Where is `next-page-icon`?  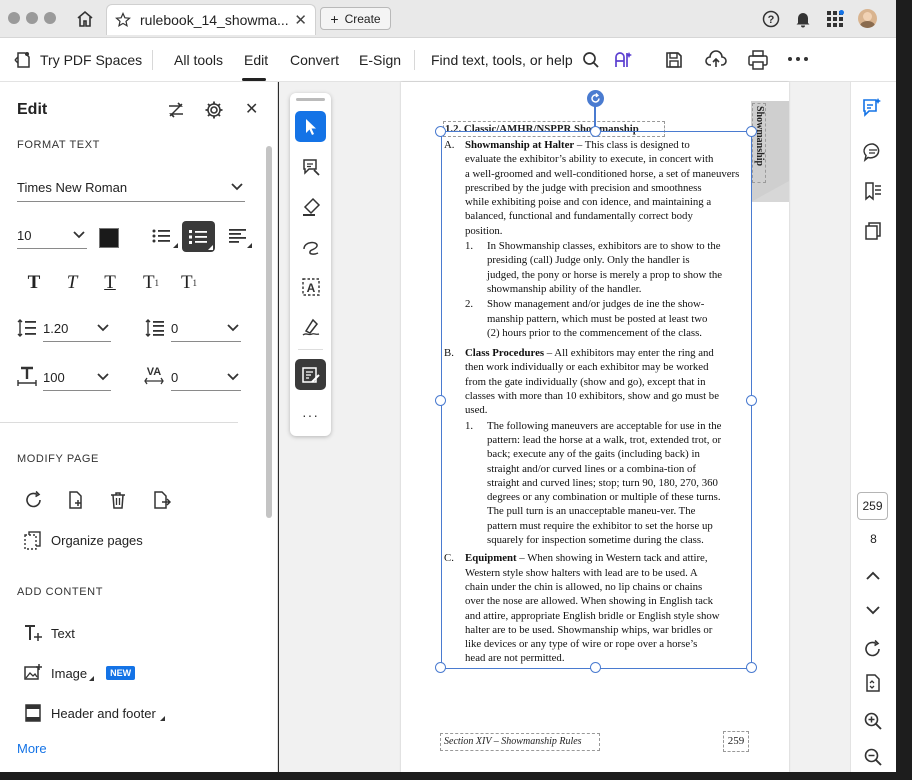 next-page-icon is located at coordinates (873, 610).